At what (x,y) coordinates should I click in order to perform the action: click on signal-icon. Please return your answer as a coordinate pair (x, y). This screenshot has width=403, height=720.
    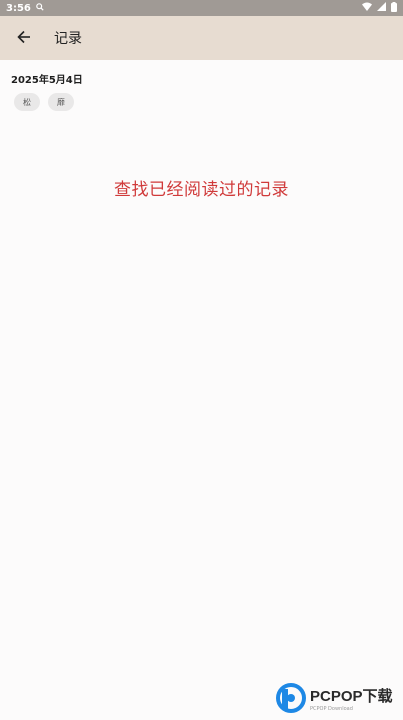
    Looking at the image, I should click on (381, 8).